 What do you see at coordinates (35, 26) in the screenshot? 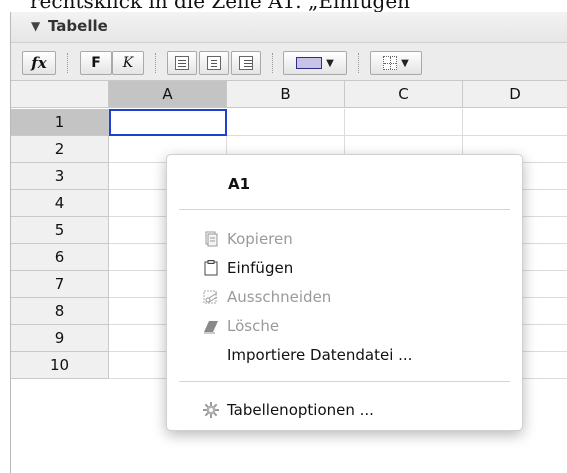
I see `collapse-toggle-icon: ▼` at bounding box center [35, 26].